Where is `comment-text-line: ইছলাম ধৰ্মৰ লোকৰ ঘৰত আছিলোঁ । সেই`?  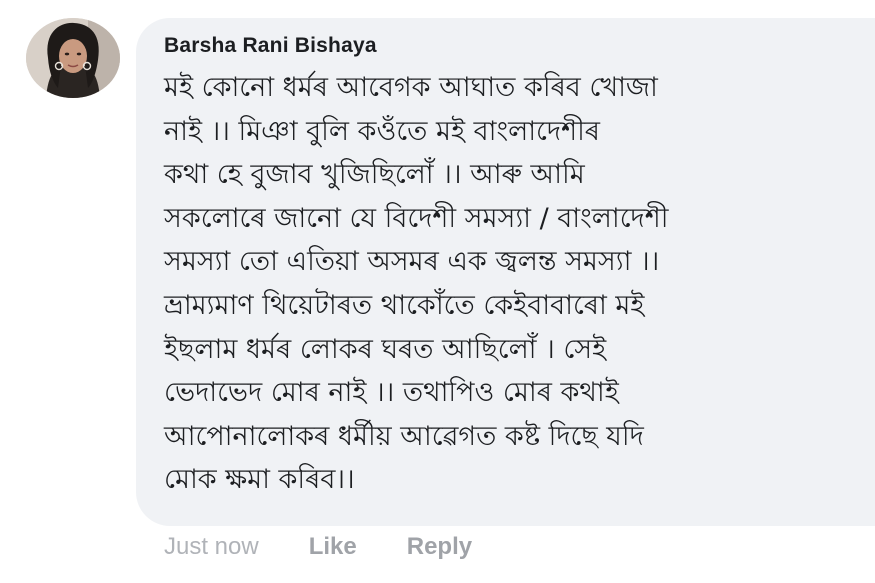 comment-text-line: ইছলাম ধৰ্মৰ লোকৰ ঘৰত আছিলোঁ । সেই is located at coordinates (385, 349).